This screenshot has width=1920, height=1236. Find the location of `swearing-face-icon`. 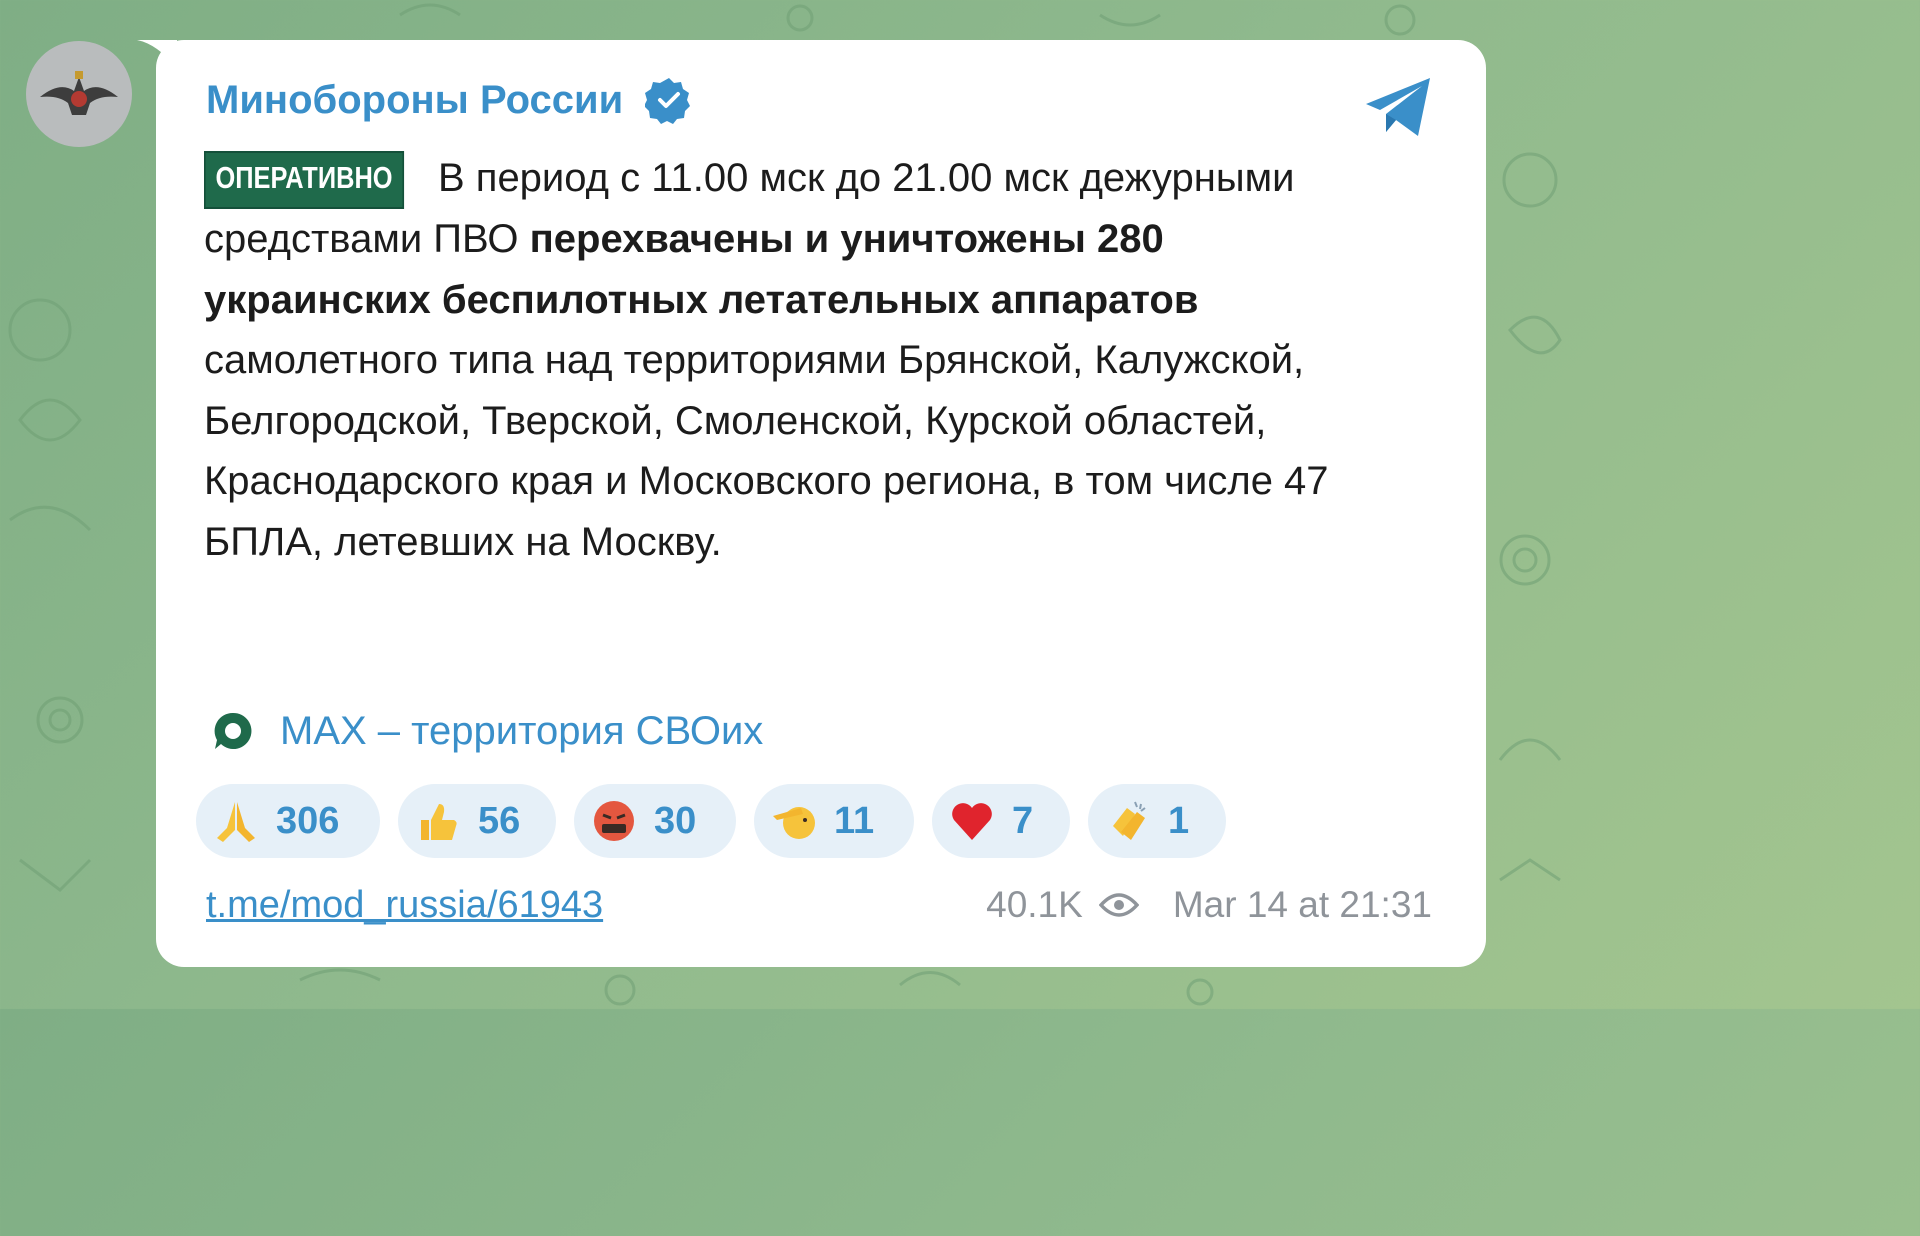

swearing-face-icon is located at coordinates (614, 821).